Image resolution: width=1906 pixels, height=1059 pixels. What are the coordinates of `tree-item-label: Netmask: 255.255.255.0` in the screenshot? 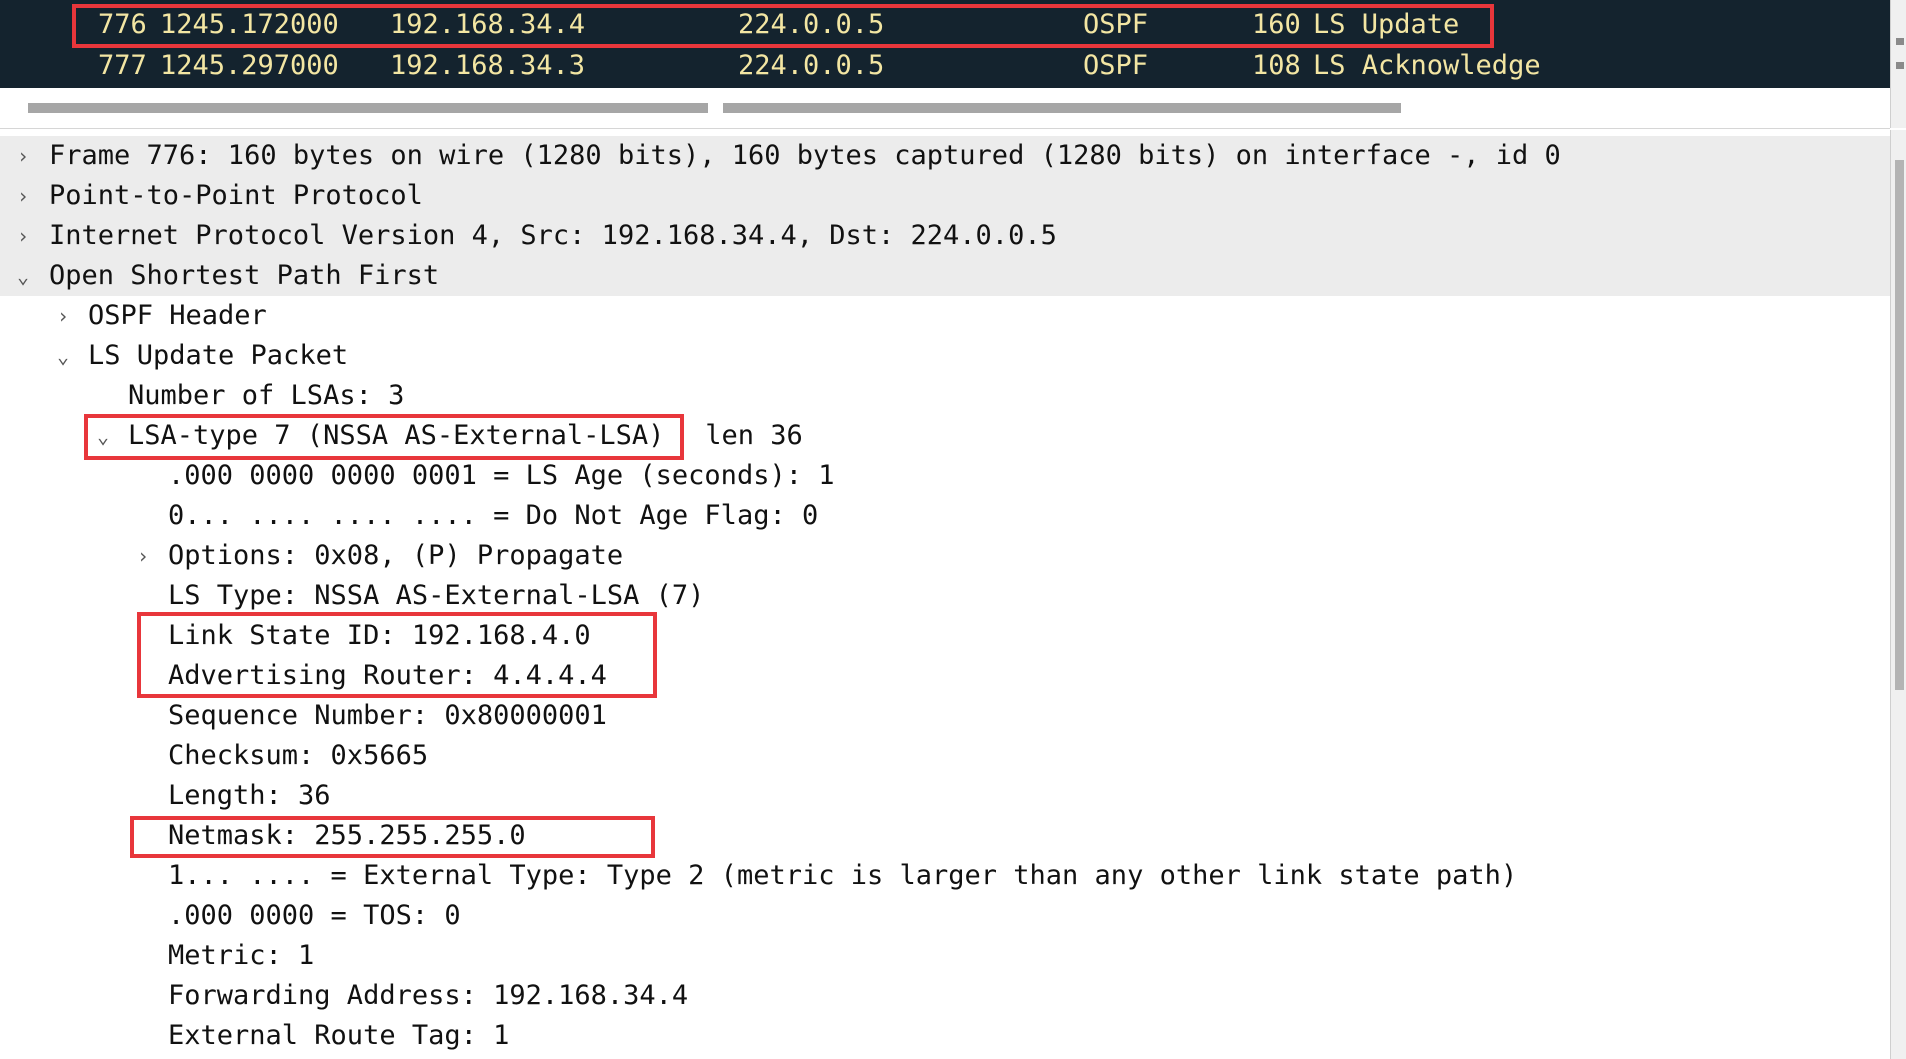 It's located at (347, 835).